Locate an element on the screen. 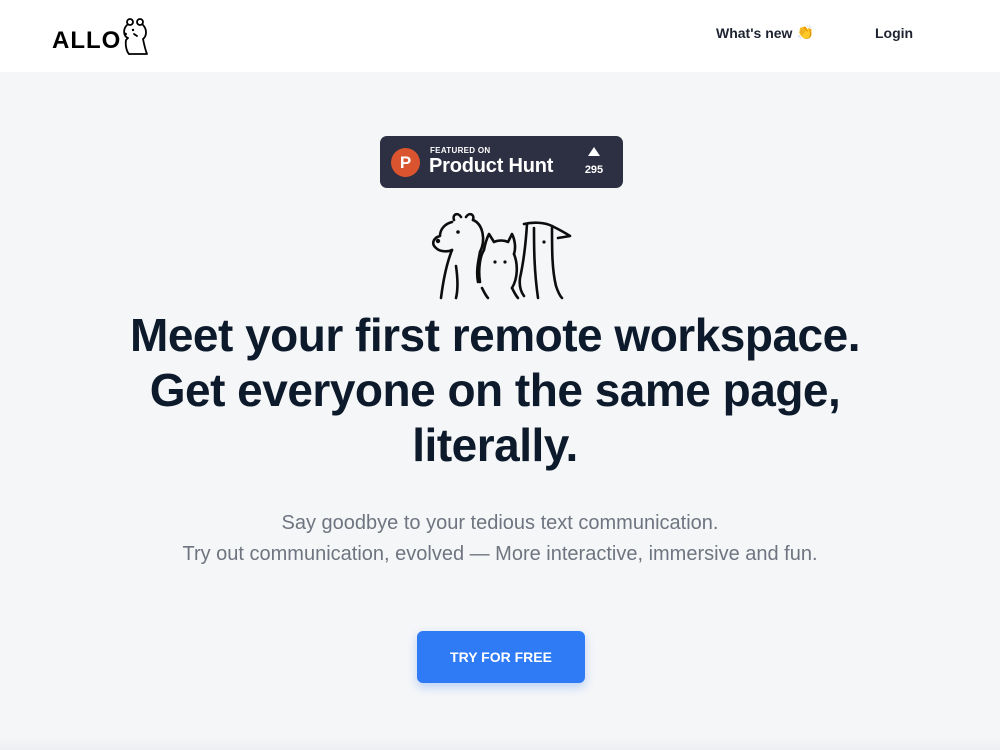  bottom-edge is located at coordinates (500, 744).